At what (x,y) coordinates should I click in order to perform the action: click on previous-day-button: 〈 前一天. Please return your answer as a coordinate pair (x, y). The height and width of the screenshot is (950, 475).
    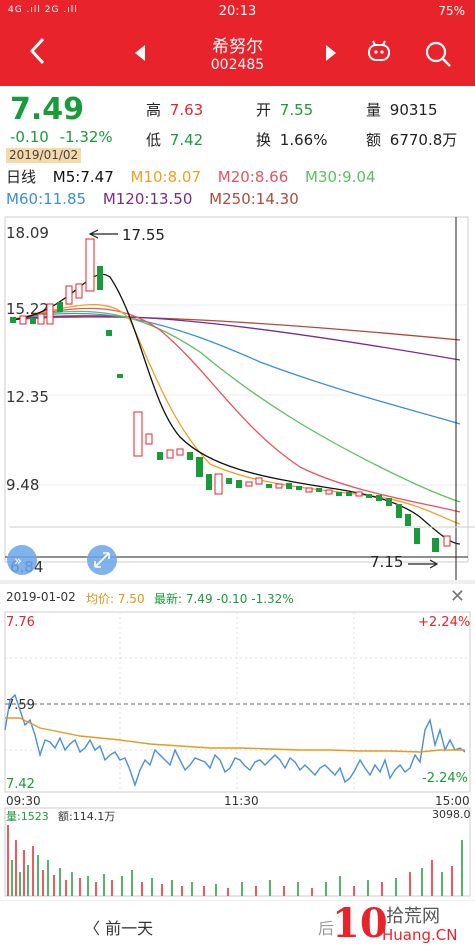
    Looking at the image, I should click on (118, 927).